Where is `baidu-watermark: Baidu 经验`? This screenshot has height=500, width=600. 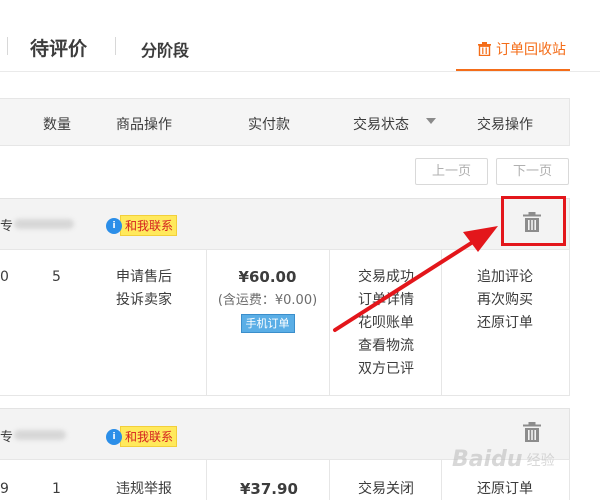
baidu-watermark: Baidu 经验 is located at coordinates (503, 459).